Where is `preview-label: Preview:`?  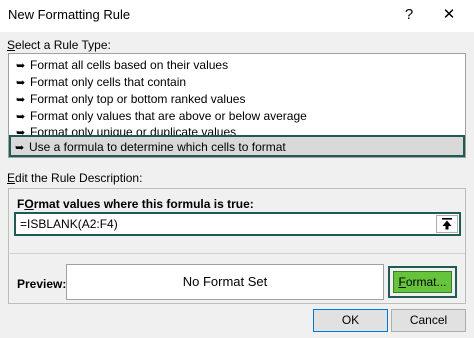
preview-label: Preview: is located at coordinates (42, 284).